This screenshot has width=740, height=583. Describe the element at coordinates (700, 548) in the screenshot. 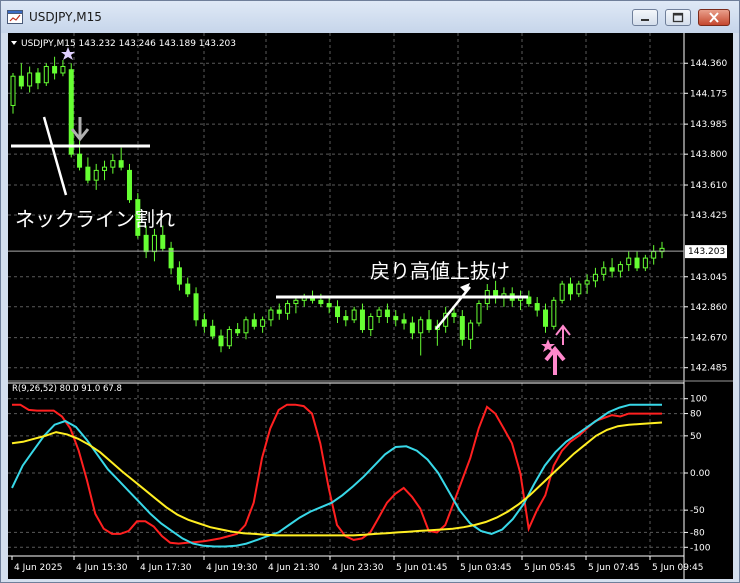

I see `indicator-axis-label: -100` at that location.